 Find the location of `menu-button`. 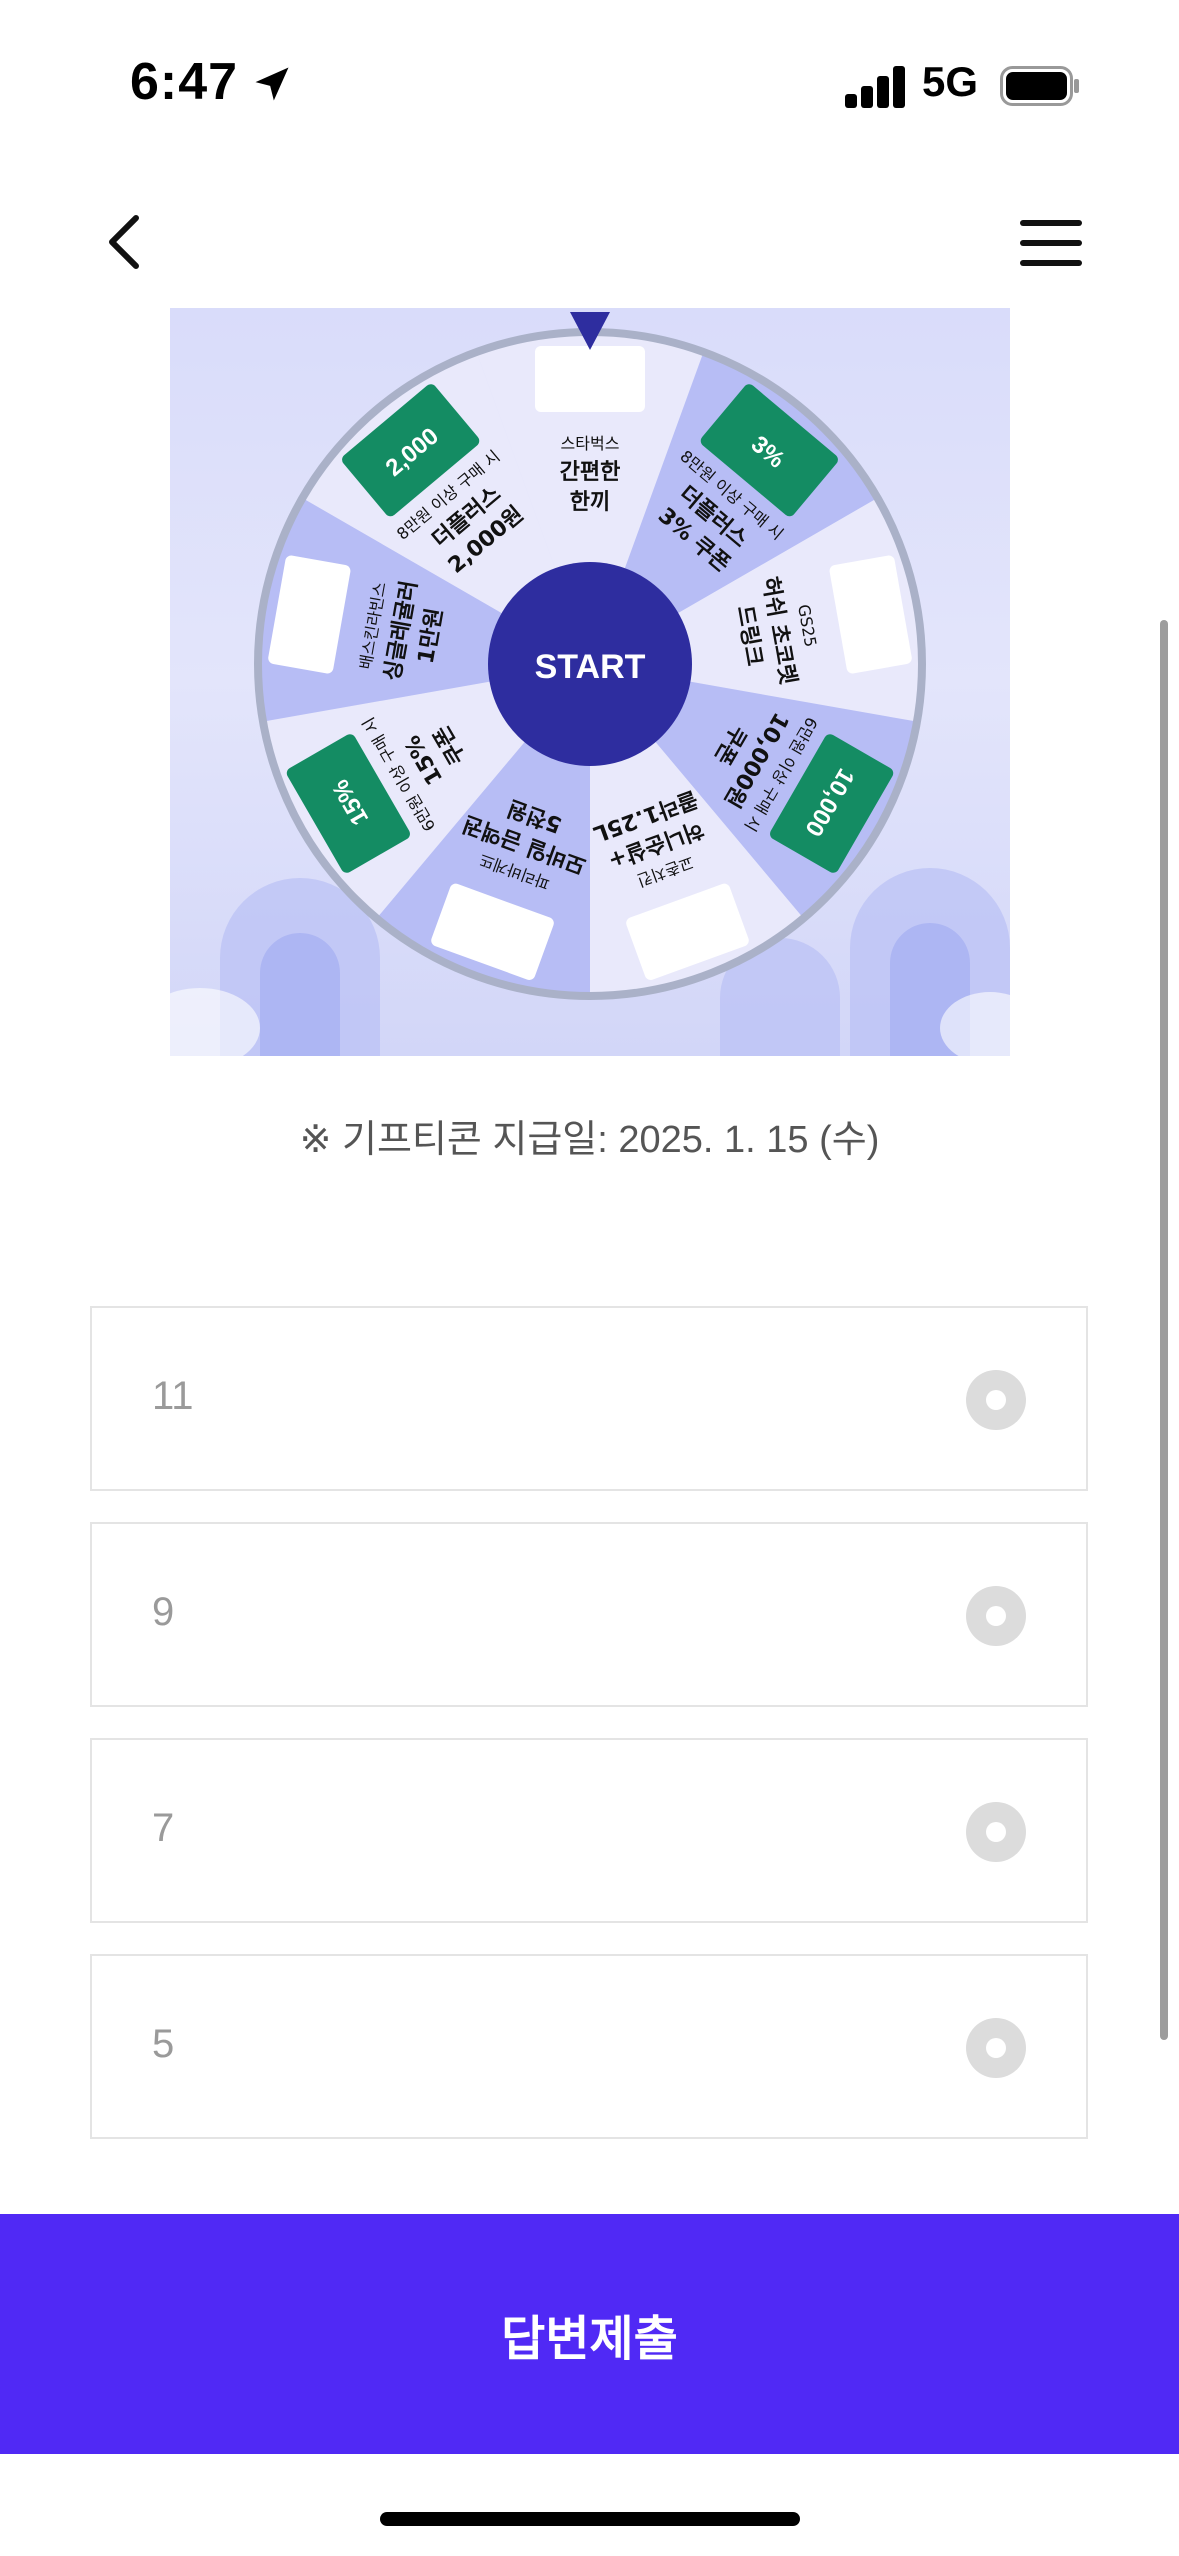

menu-button is located at coordinates (1051, 243).